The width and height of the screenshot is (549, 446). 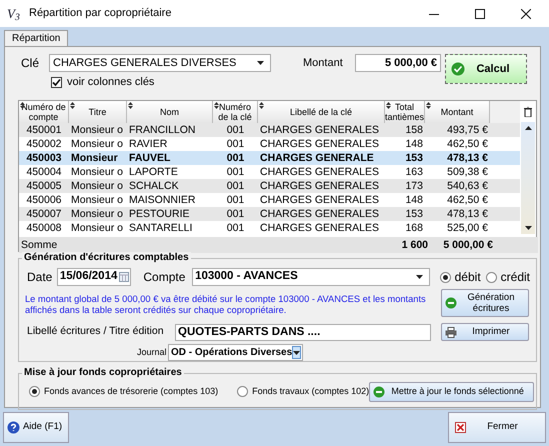 I want to click on help-button: Aide (F1), so click(x=36, y=427).